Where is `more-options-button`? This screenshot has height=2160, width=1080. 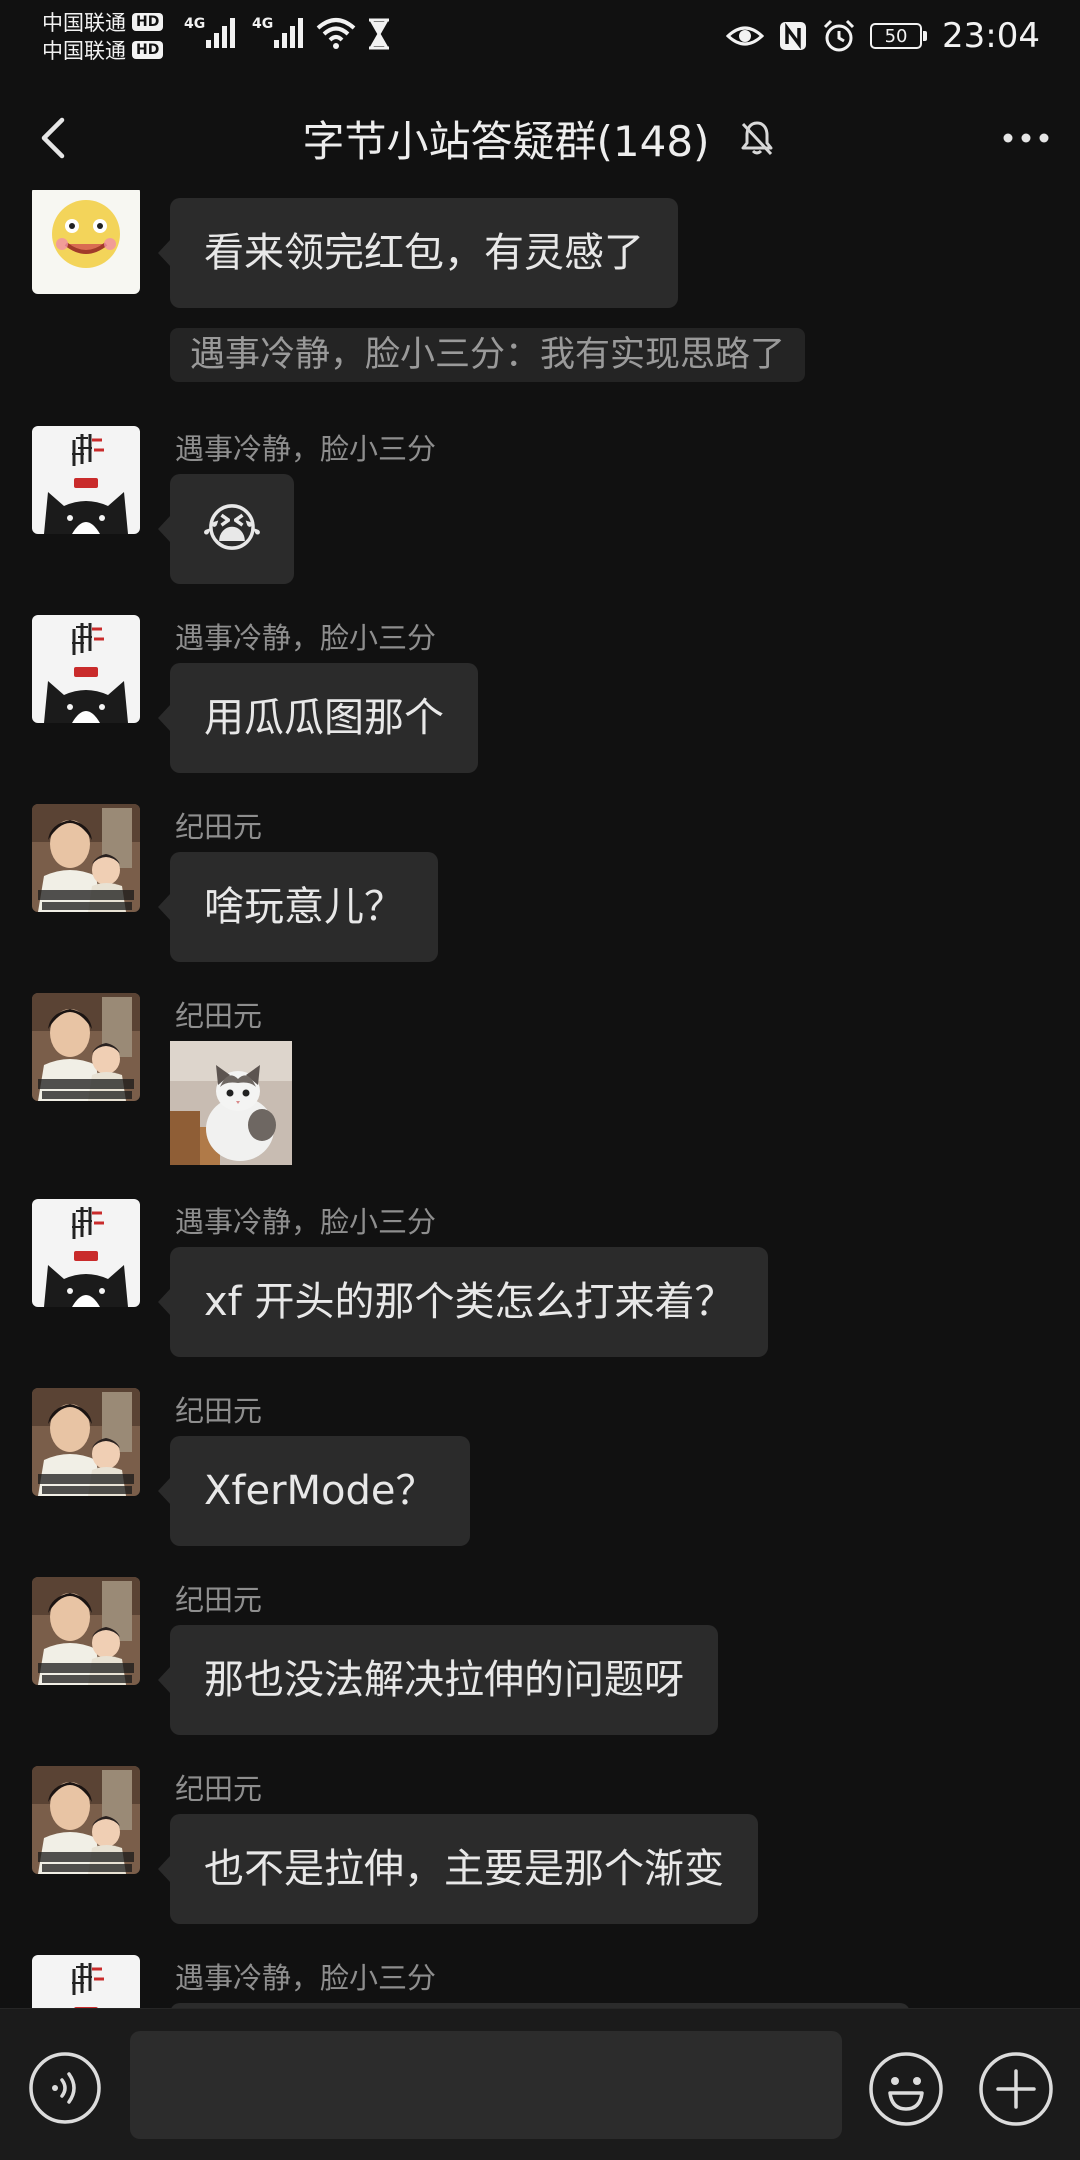 more-options-button is located at coordinates (1026, 138).